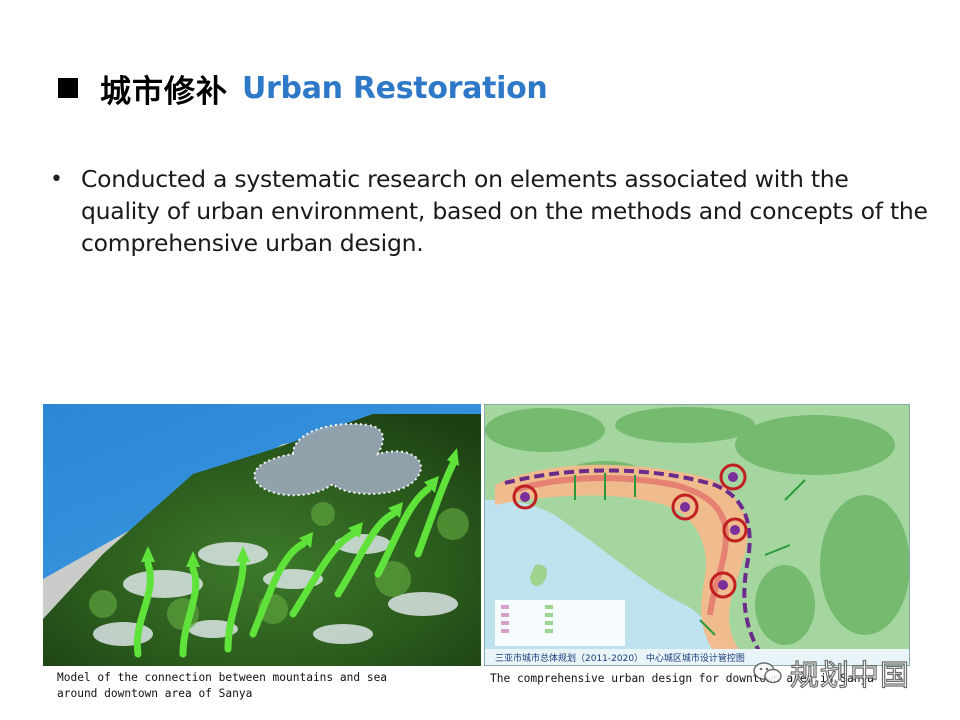 This screenshot has height=720, width=960. What do you see at coordinates (68, 88) in the screenshot?
I see `title-square-marker` at bounding box center [68, 88].